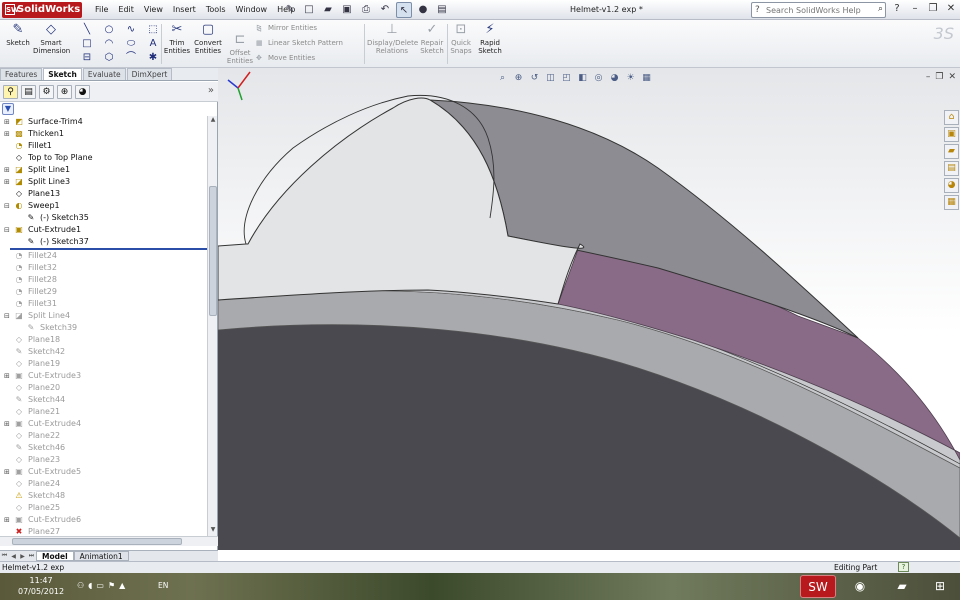 This screenshot has width=960, height=600. I want to click on tree-row: ◇ Top to Top Plane, so click(103, 158).